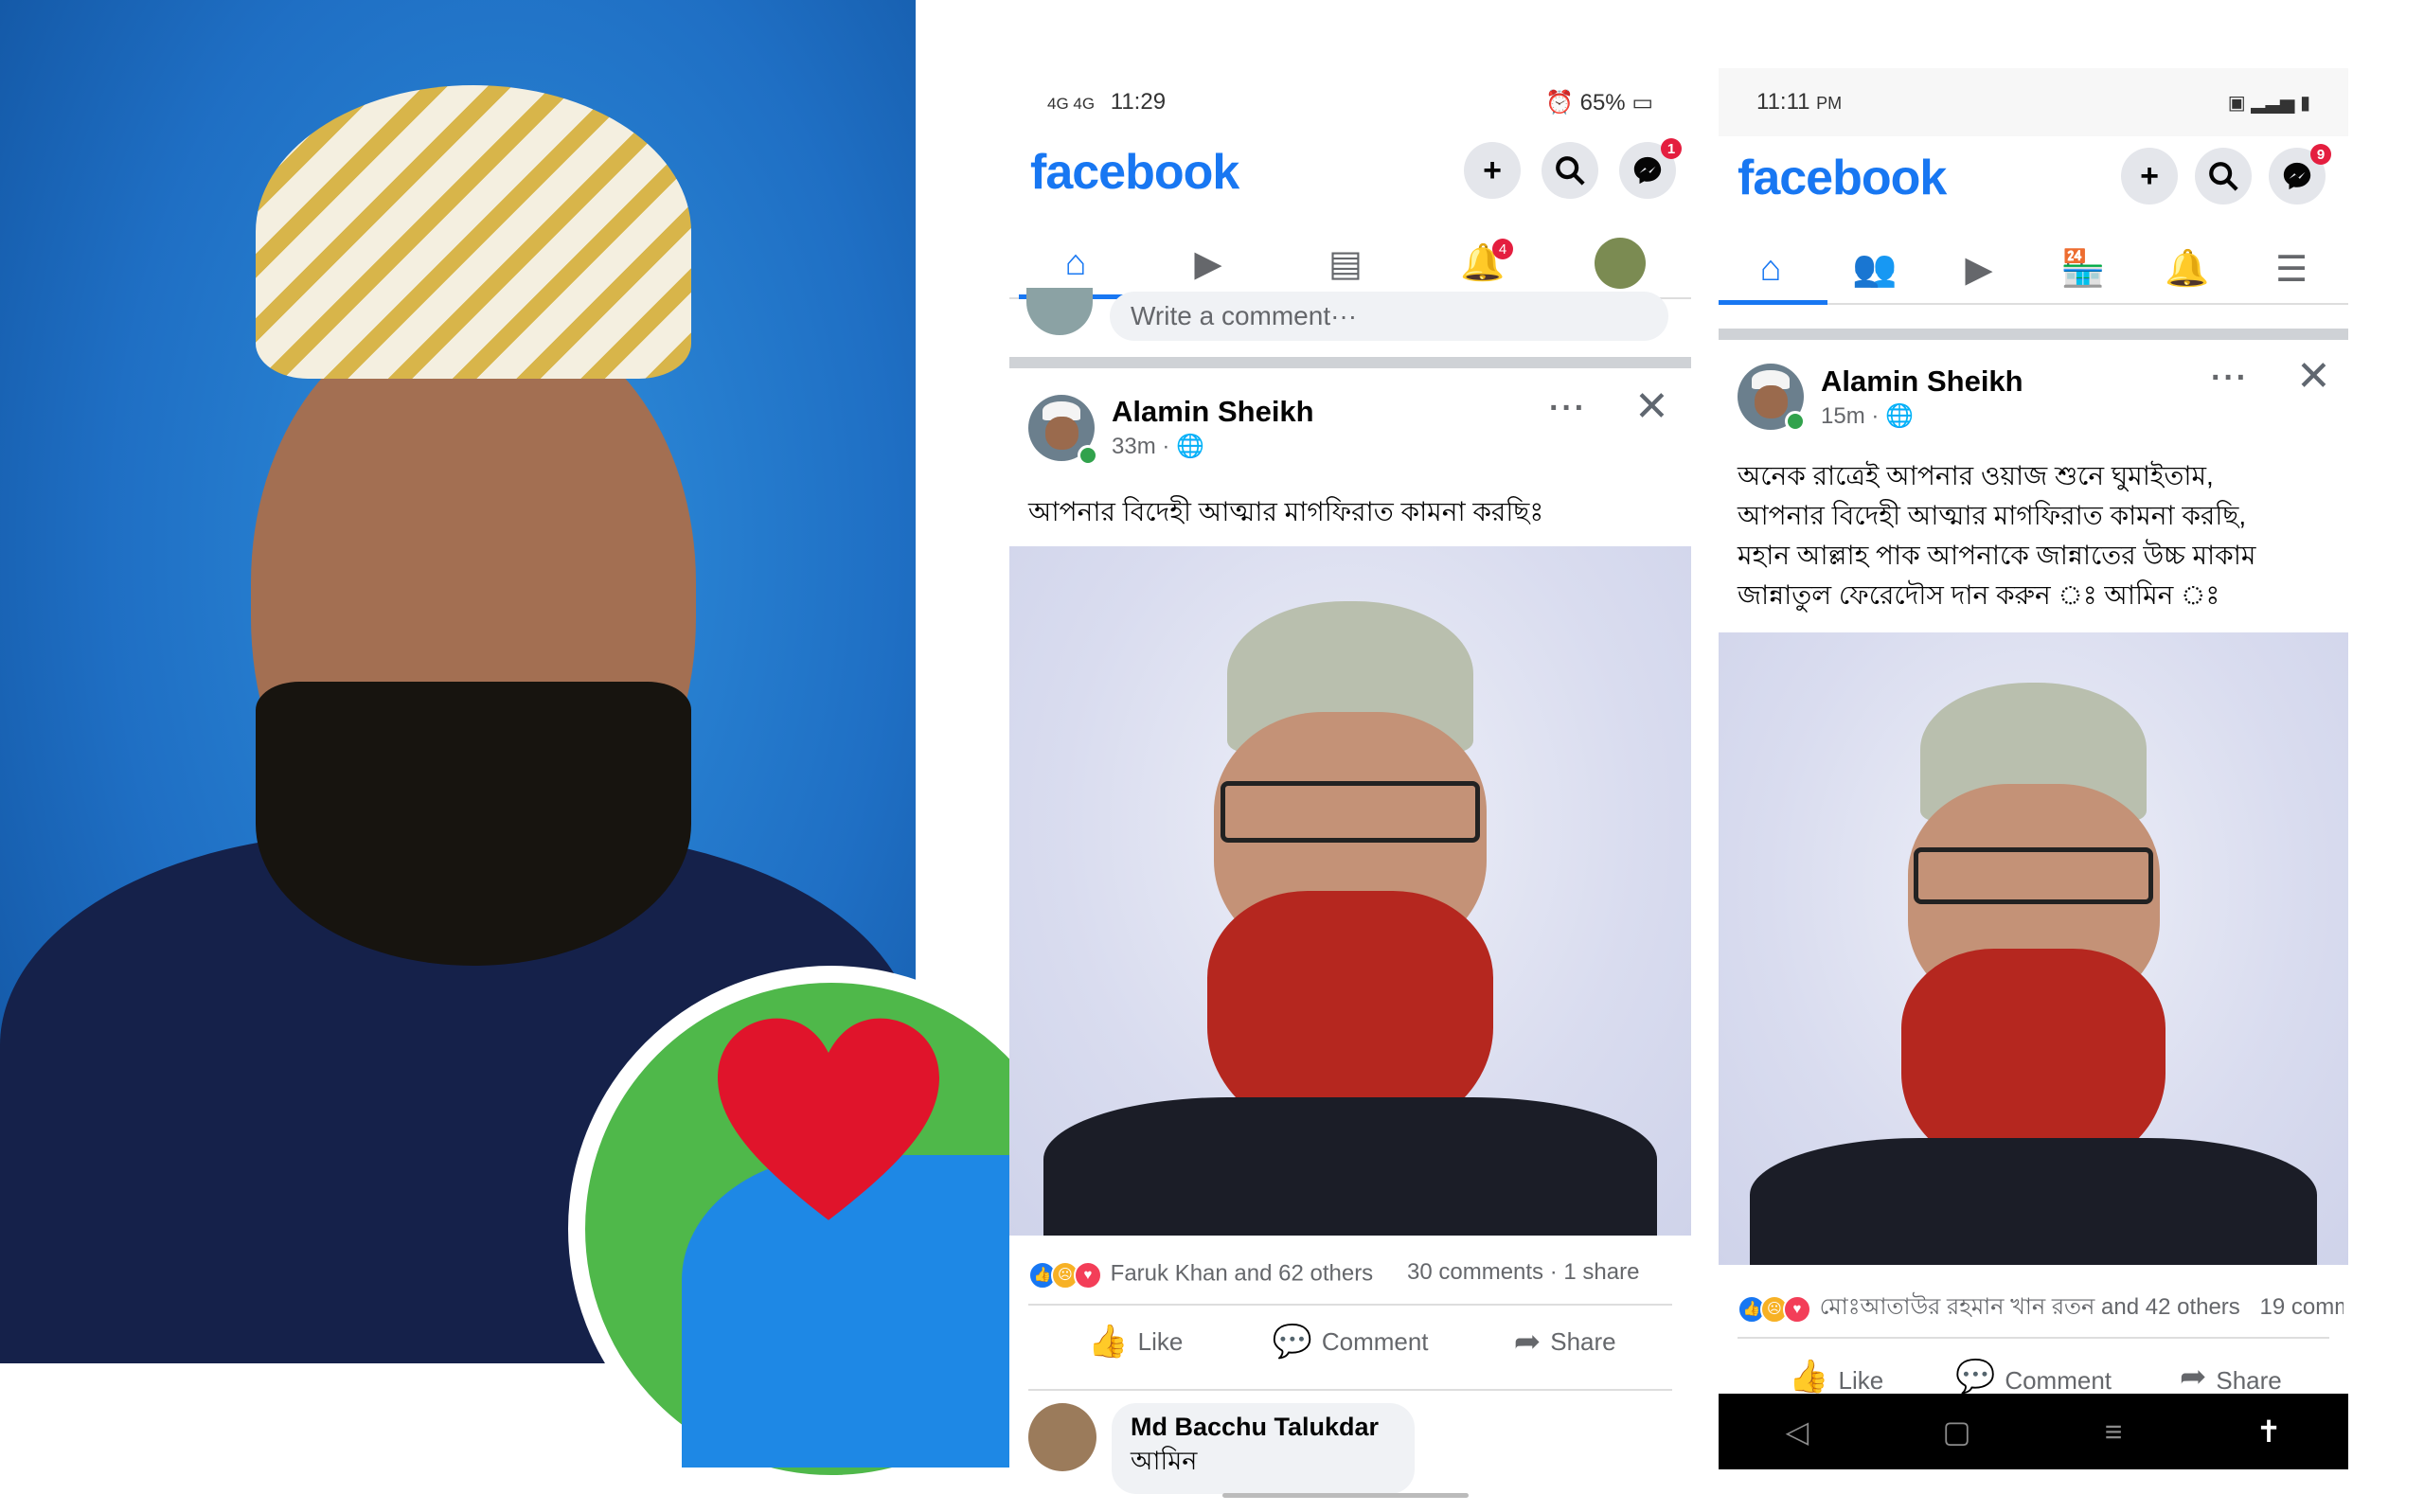 This screenshot has height=1512, width=2424. Describe the element at coordinates (2114, 1432) in the screenshot. I see `recents-icon: ≡` at that location.